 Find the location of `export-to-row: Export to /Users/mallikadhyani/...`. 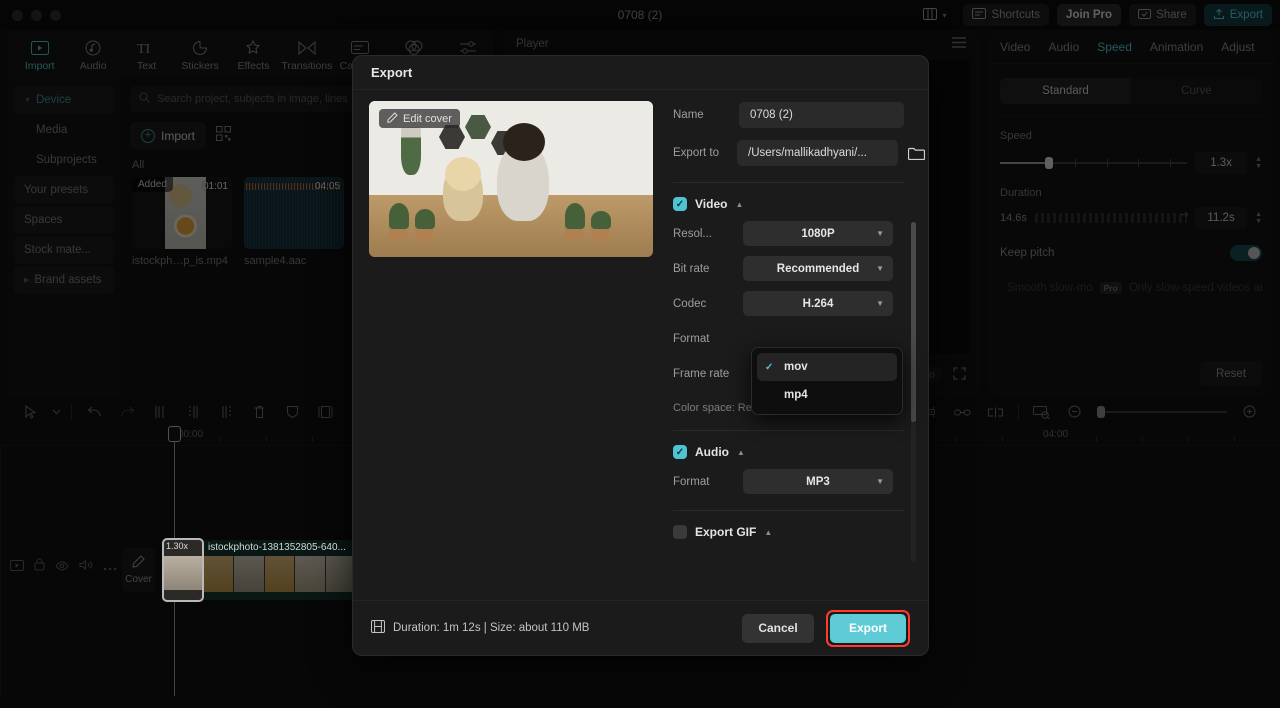

export-to-row: Export to /Users/mallikadhyani/... is located at coordinates (800, 153).